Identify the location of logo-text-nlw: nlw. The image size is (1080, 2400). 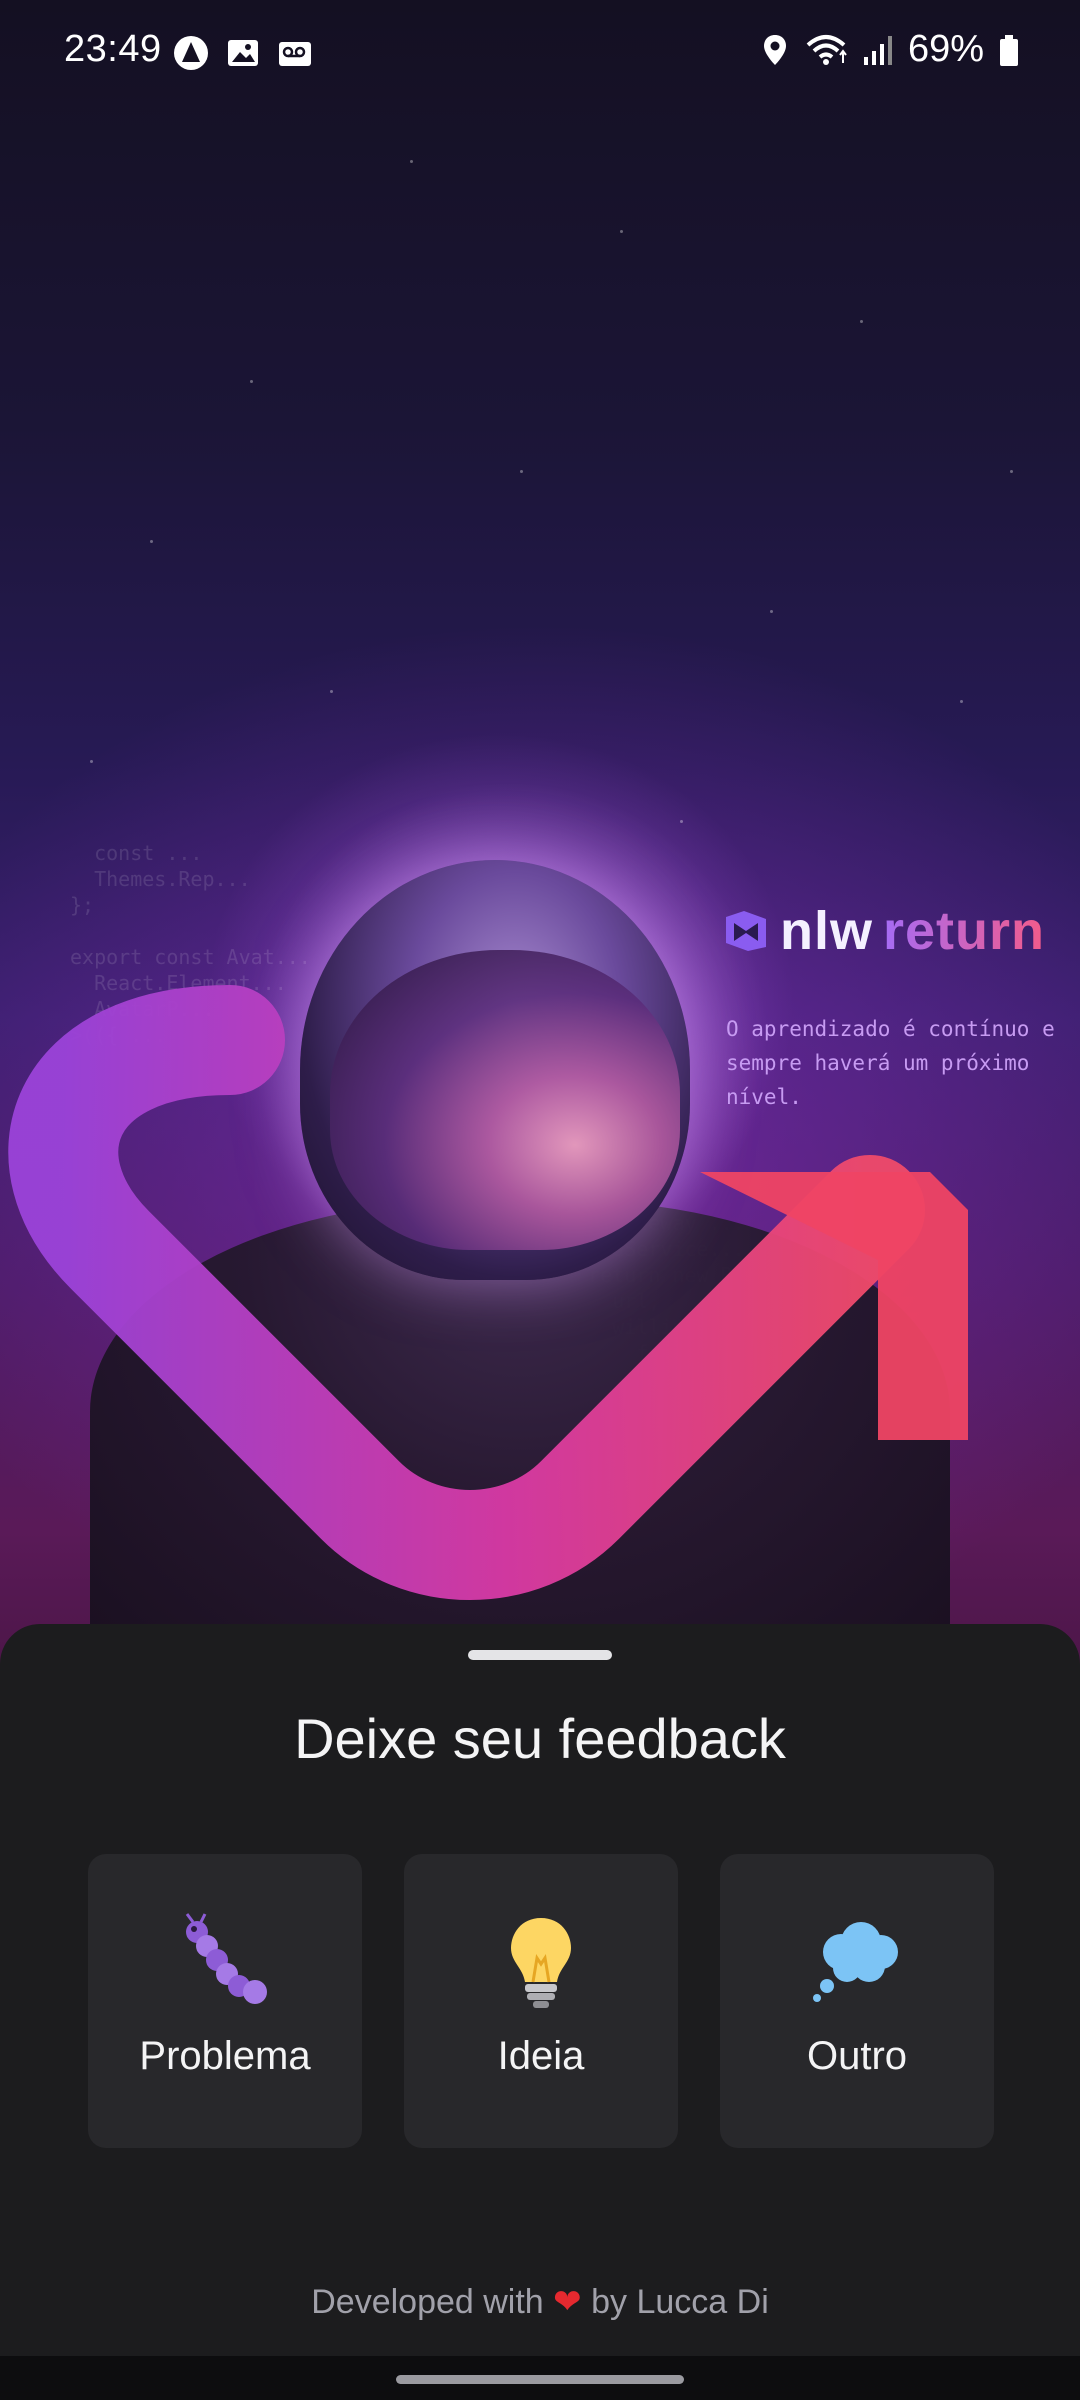
(826, 931).